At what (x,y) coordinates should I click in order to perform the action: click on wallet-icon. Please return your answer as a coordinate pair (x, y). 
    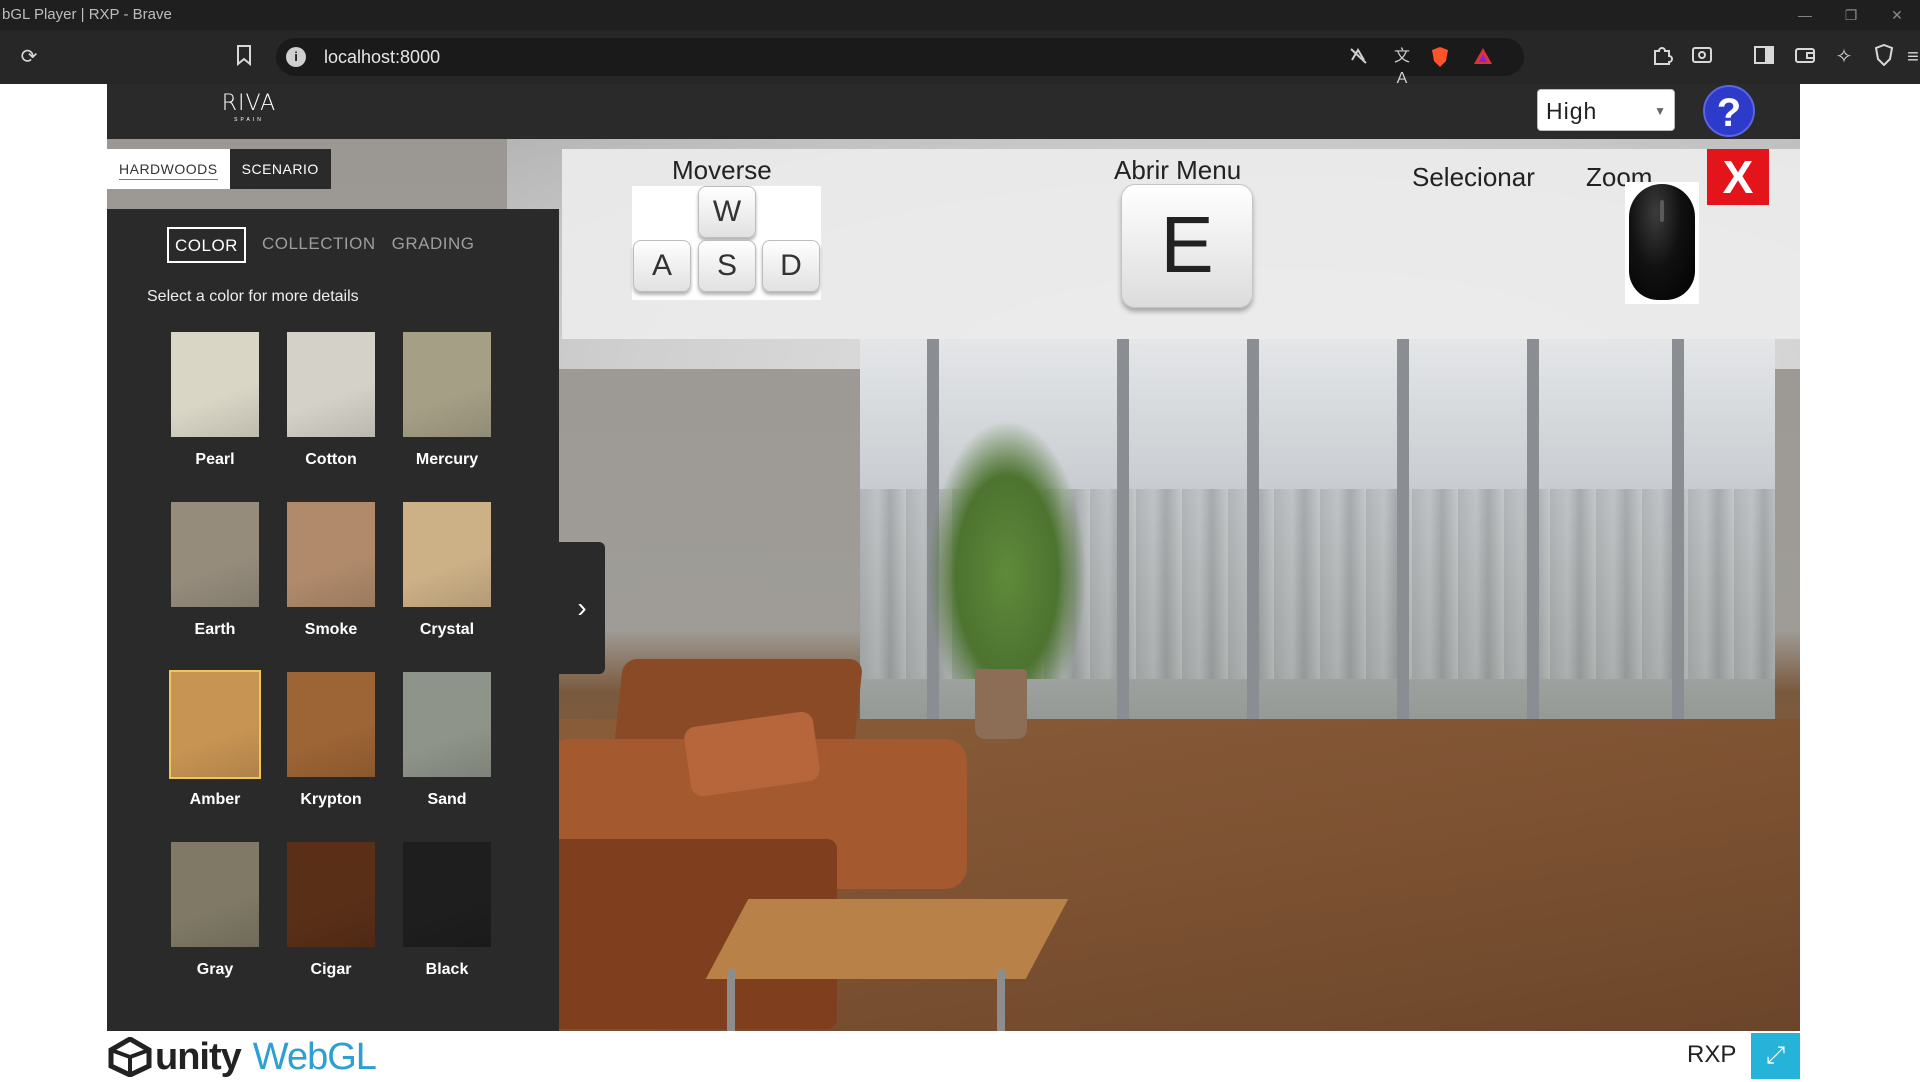
    Looking at the image, I should click on (1805, 57).